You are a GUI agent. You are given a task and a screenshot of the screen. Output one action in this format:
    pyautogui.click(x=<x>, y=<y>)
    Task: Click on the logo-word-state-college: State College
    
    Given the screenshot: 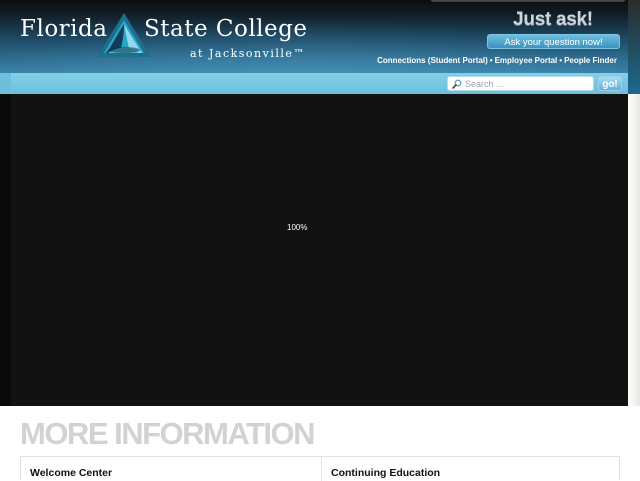 What is the action you would take?
    pyautogui.click(x=226, y=29)
    